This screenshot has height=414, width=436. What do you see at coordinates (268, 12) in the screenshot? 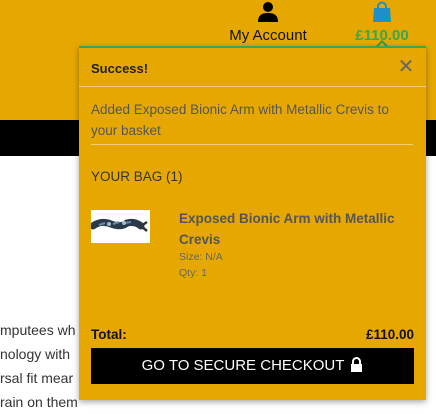
I see `user-icon` at bounding box center [268, 12].